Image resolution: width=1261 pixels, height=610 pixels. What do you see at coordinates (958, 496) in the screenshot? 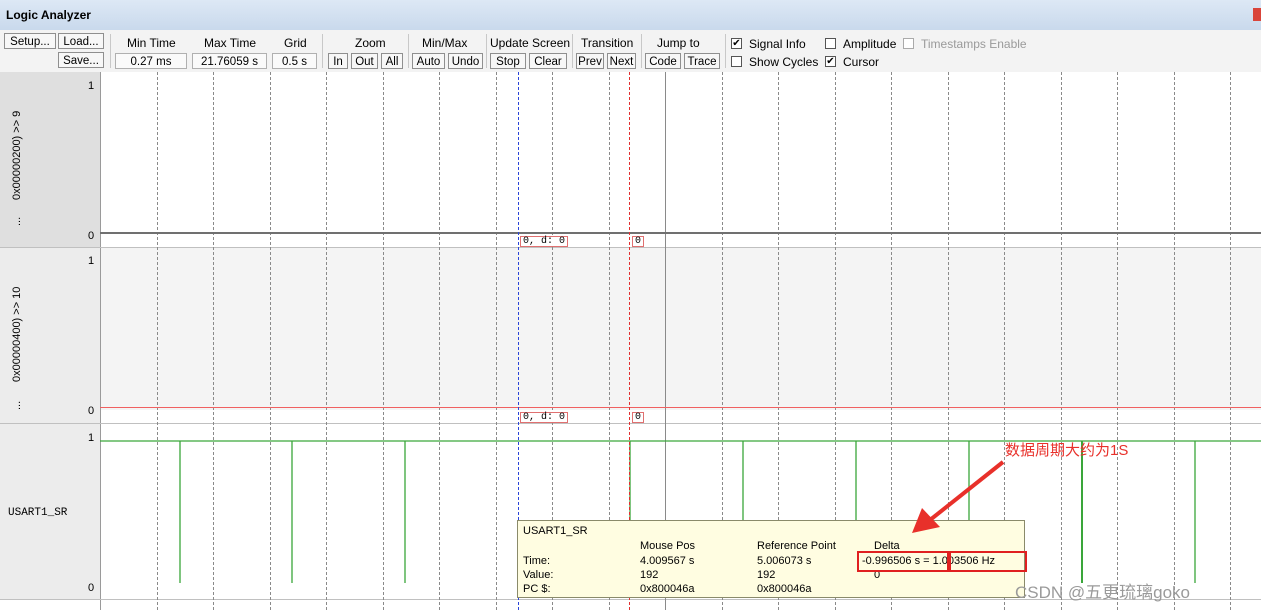
I see `annotation-arrow-icon` at bounding box center [958, 496].